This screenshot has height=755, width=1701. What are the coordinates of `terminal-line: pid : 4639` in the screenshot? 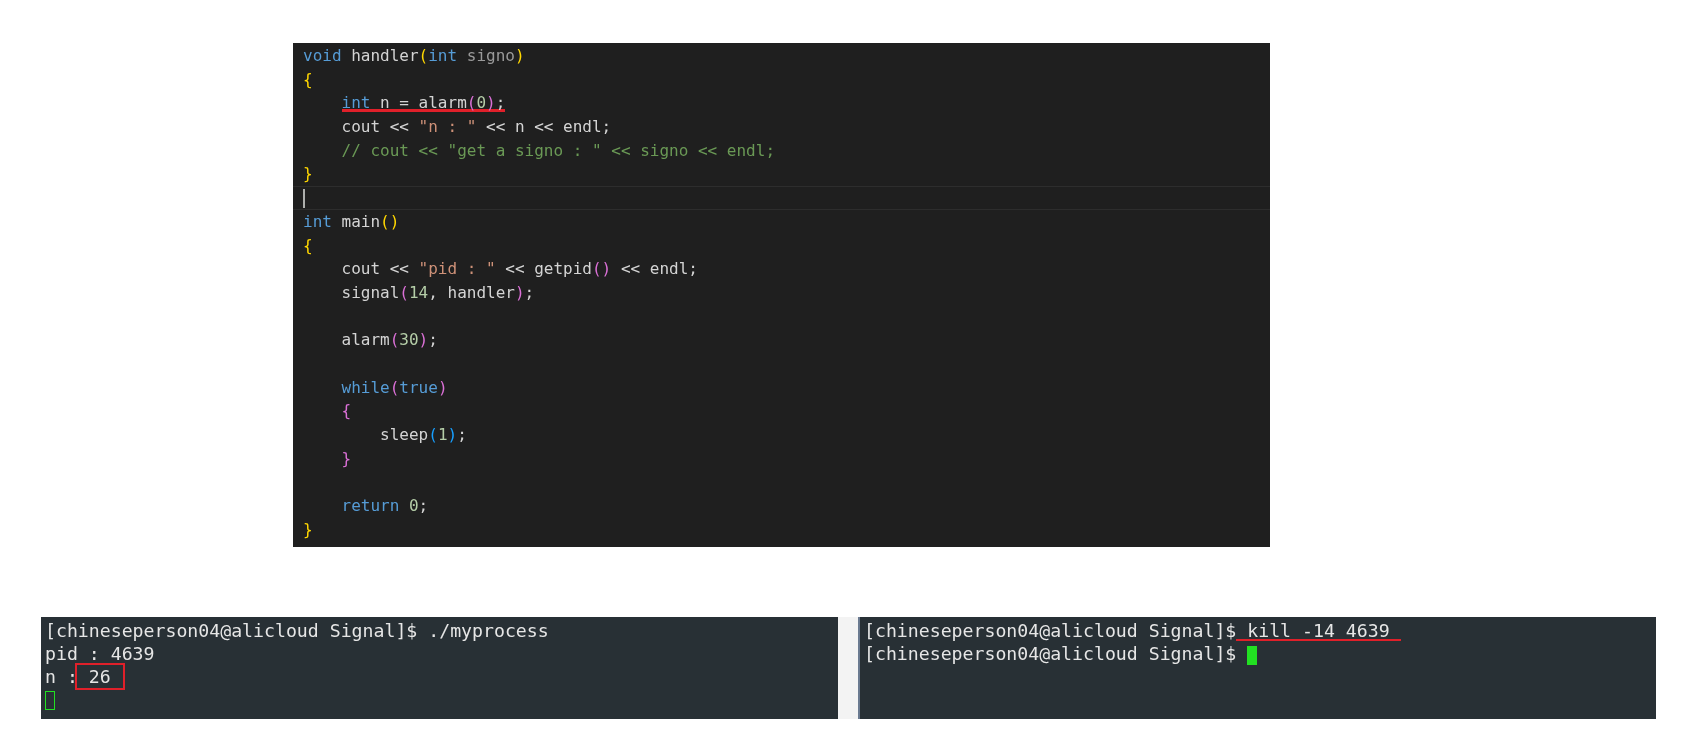 It's located at (100, 654).